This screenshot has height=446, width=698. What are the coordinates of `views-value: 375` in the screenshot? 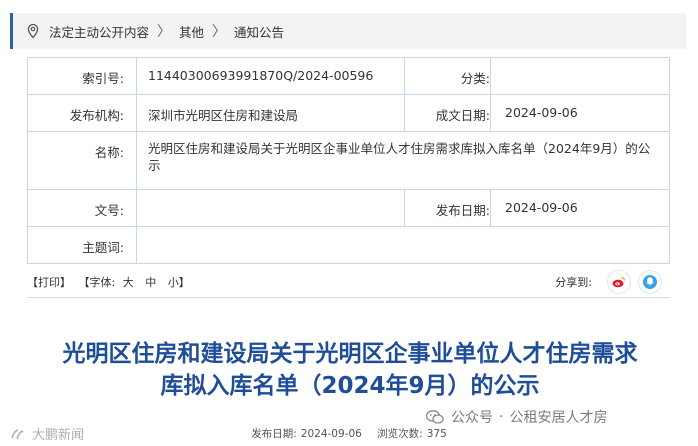 It's located at (436, 434).